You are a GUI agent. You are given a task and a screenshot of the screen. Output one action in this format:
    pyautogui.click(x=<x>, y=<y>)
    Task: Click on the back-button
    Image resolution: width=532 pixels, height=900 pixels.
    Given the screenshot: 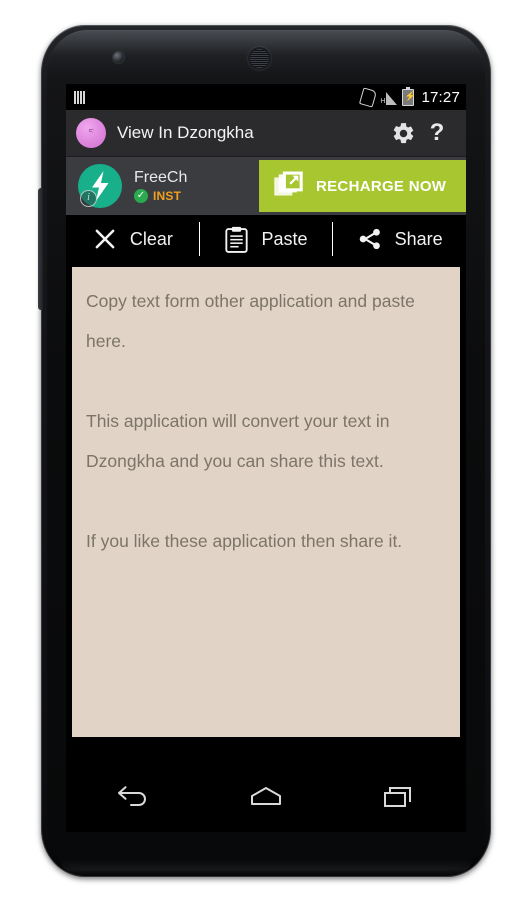 What is the action you would take?
    pyautogui.click(x=133, y=797)
    